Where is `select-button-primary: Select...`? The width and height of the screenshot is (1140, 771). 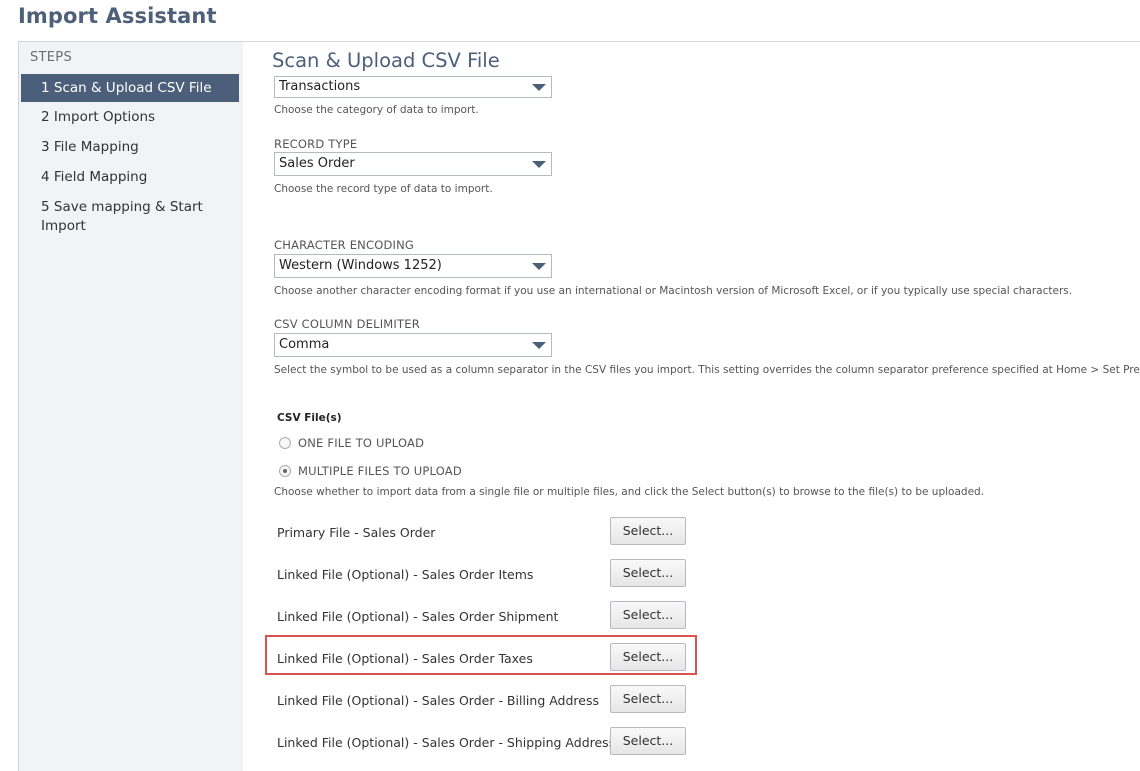
select-button-primary: Select... is located at coordinates (648, 531).